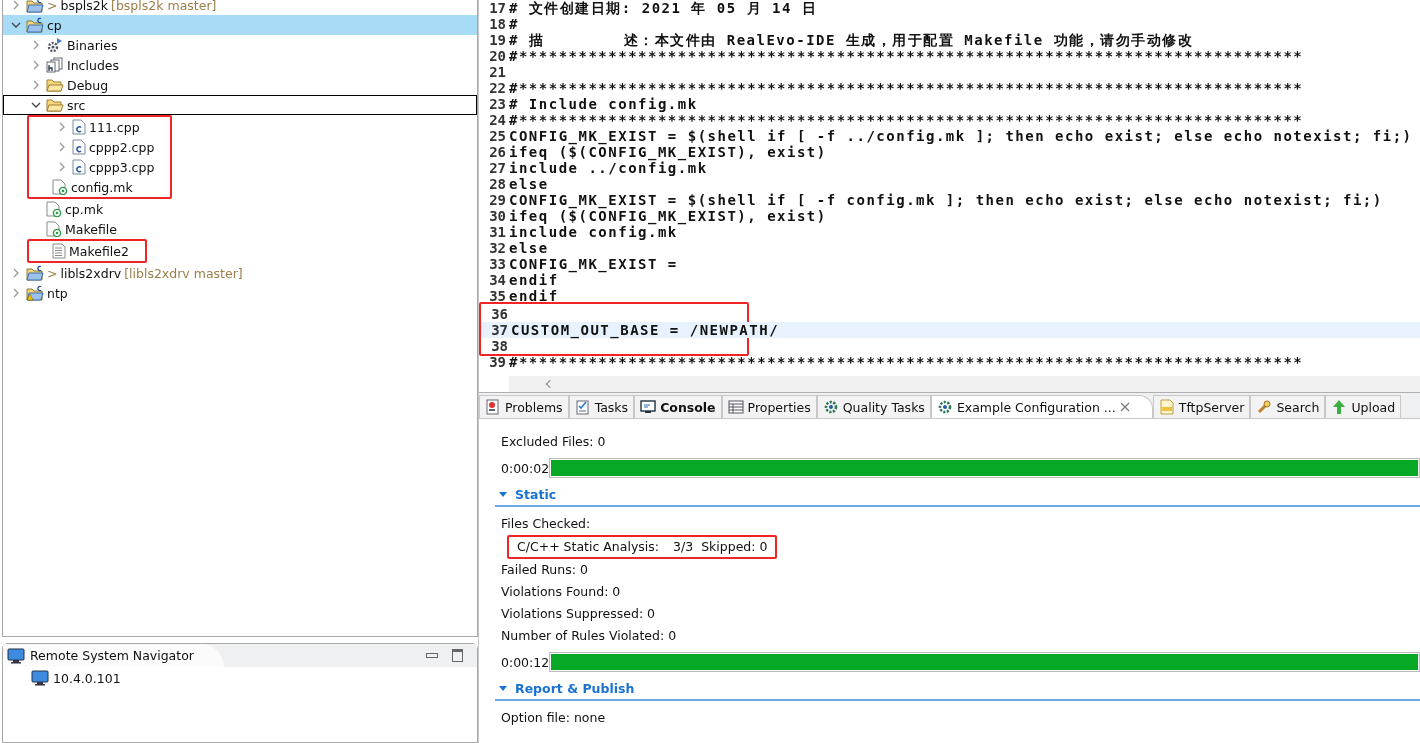 This screenshot has width=1420, height=743. Describe the element at coordinates (240, 105) in the screenshot. I see `tree-item: src` at that location.